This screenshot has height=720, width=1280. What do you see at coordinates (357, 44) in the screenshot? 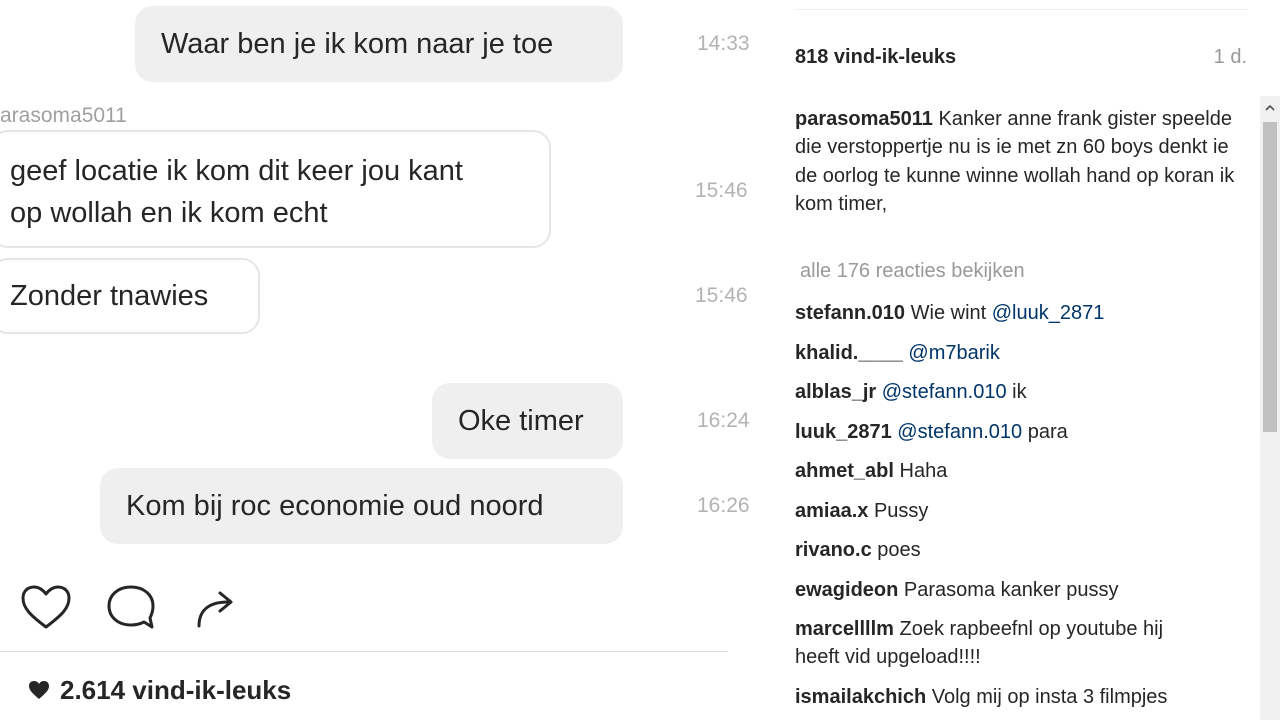
I see `message-text: Waar ben je ik kom naar je toe` at bounding box center [357, 44].